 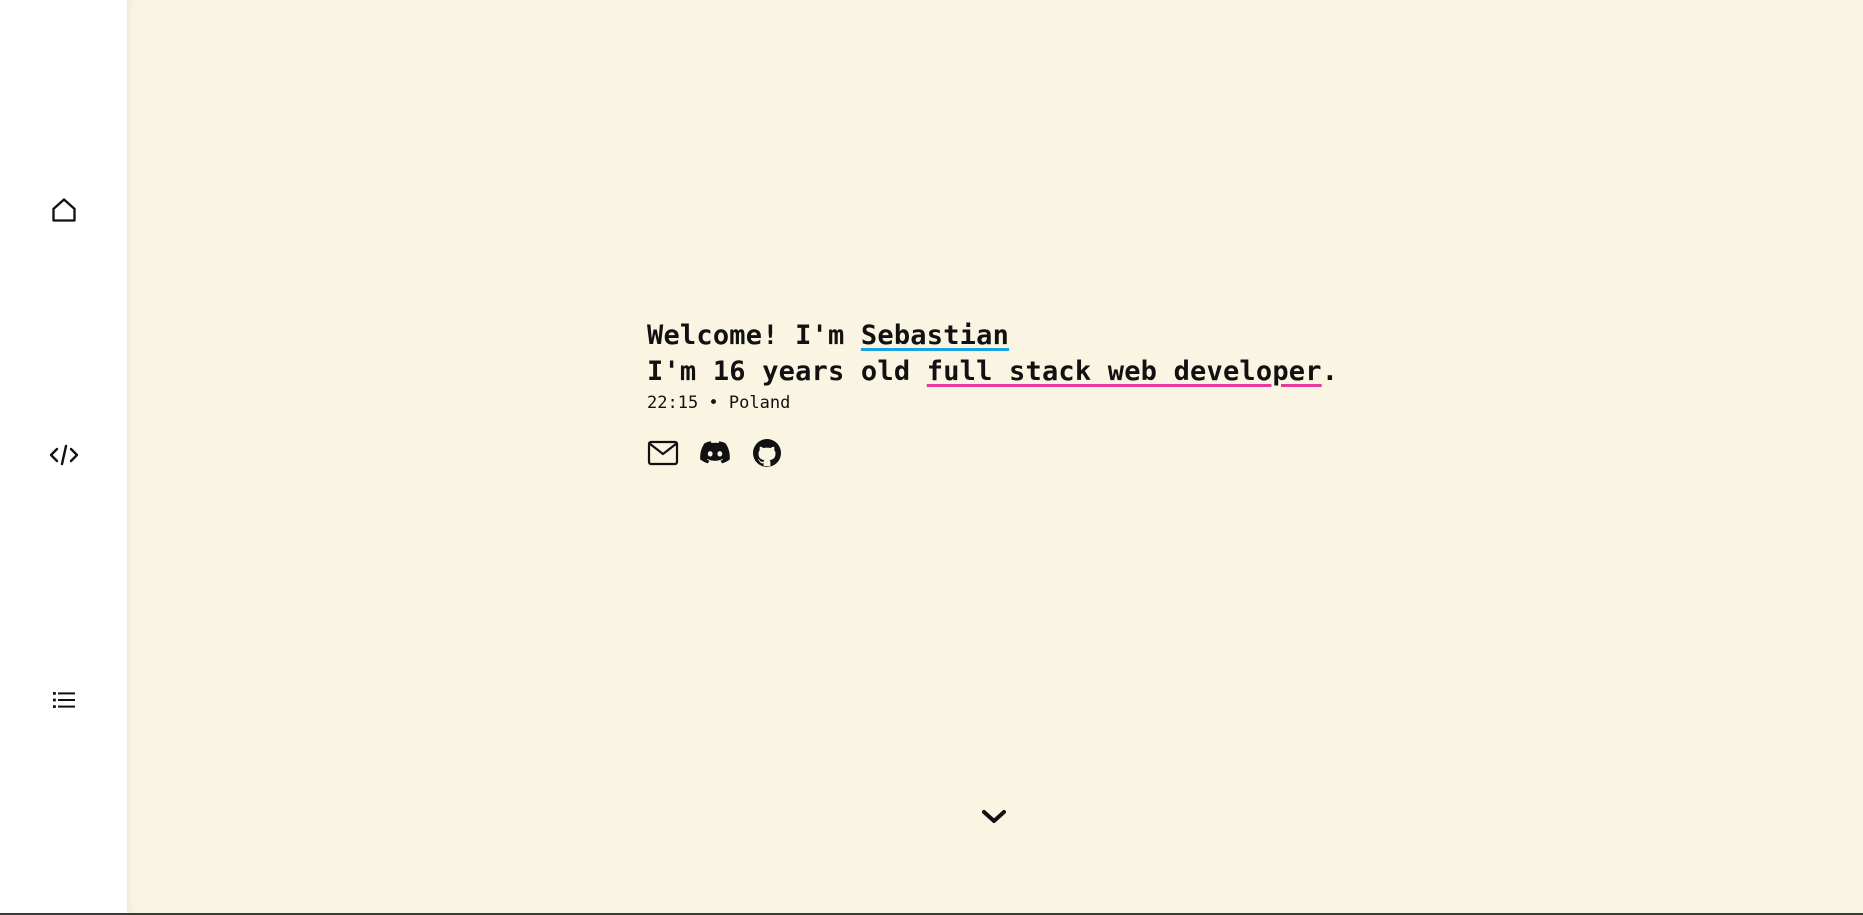 I want to click on role-highlight: full stack web developer, so click(x=1124, y=371).